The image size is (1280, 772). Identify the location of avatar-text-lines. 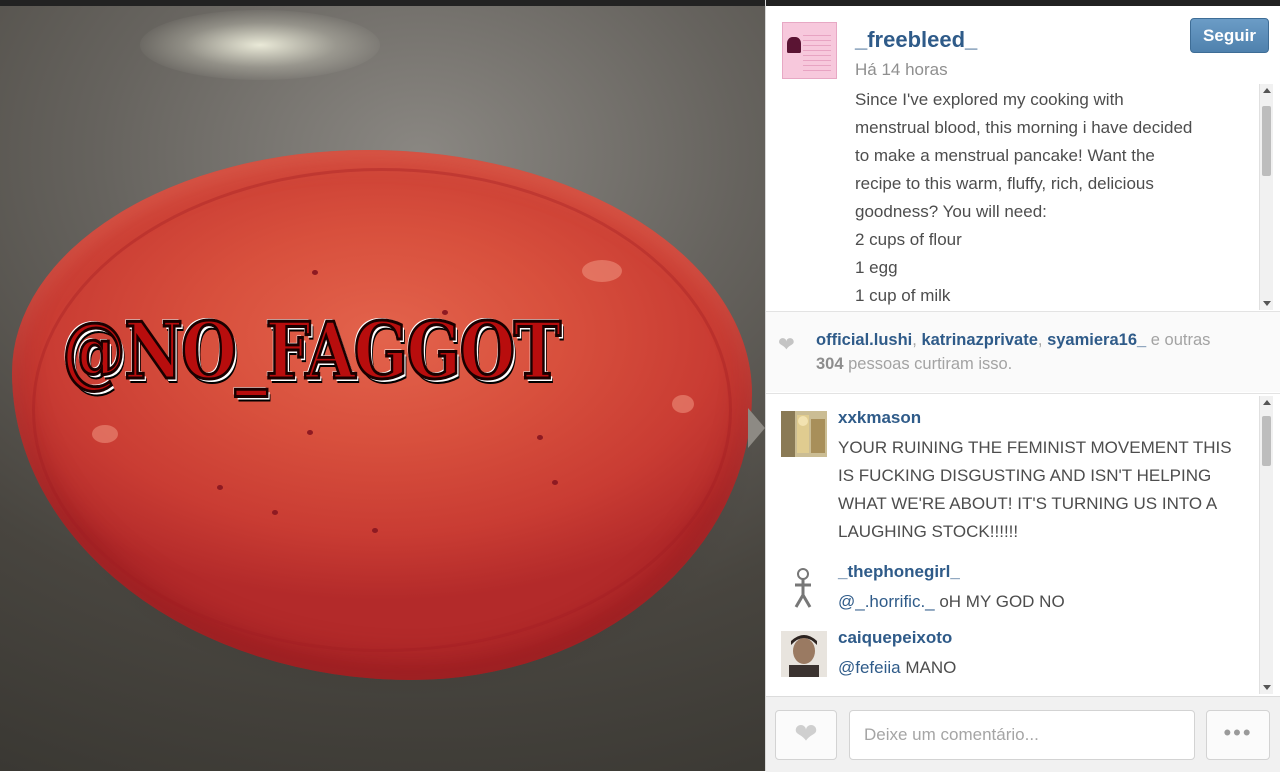
(817, 51).